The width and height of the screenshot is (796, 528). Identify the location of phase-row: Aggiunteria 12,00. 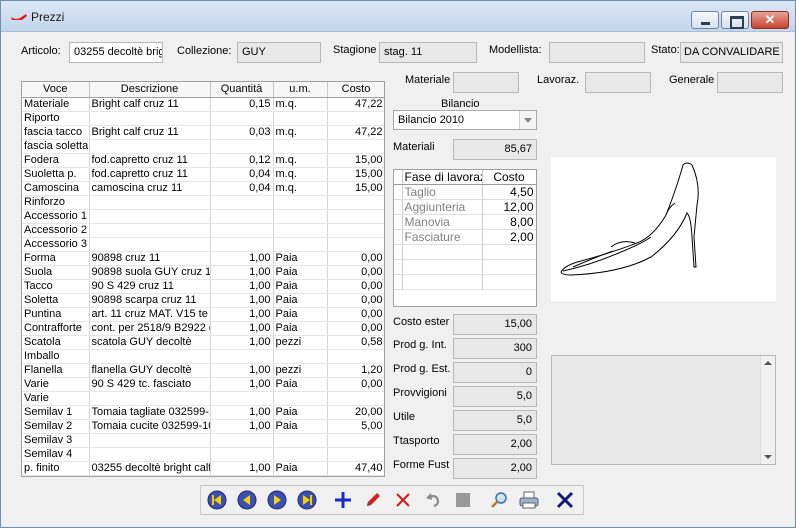
(465, 207).